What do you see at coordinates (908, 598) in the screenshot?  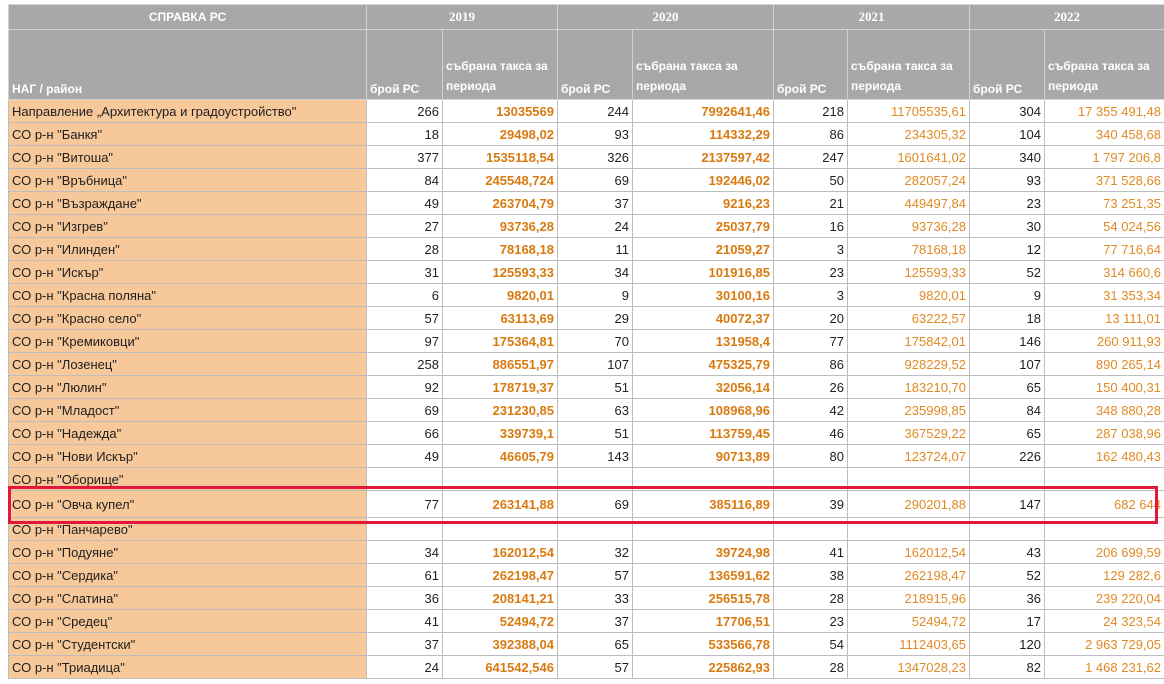 I see `fee-cell: 218915,96` at bounding box center [908, 598].